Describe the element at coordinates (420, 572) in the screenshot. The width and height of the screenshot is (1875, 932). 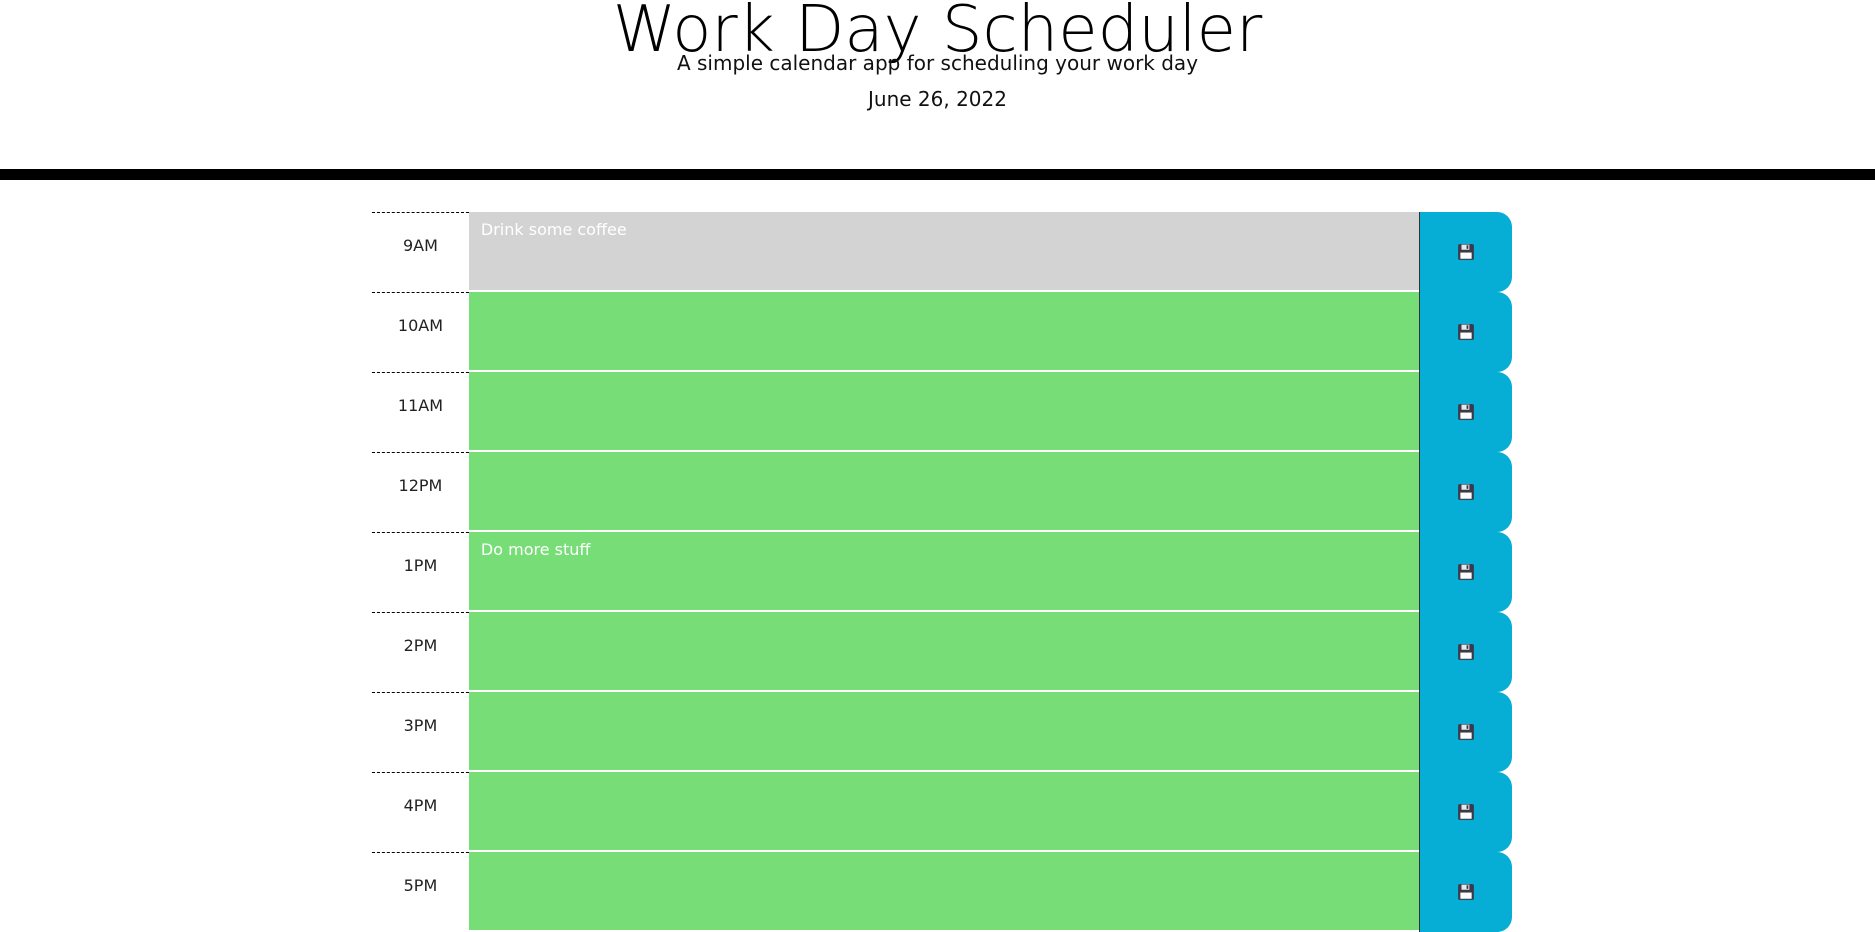
I see `hour-label: 1PM` at that location.